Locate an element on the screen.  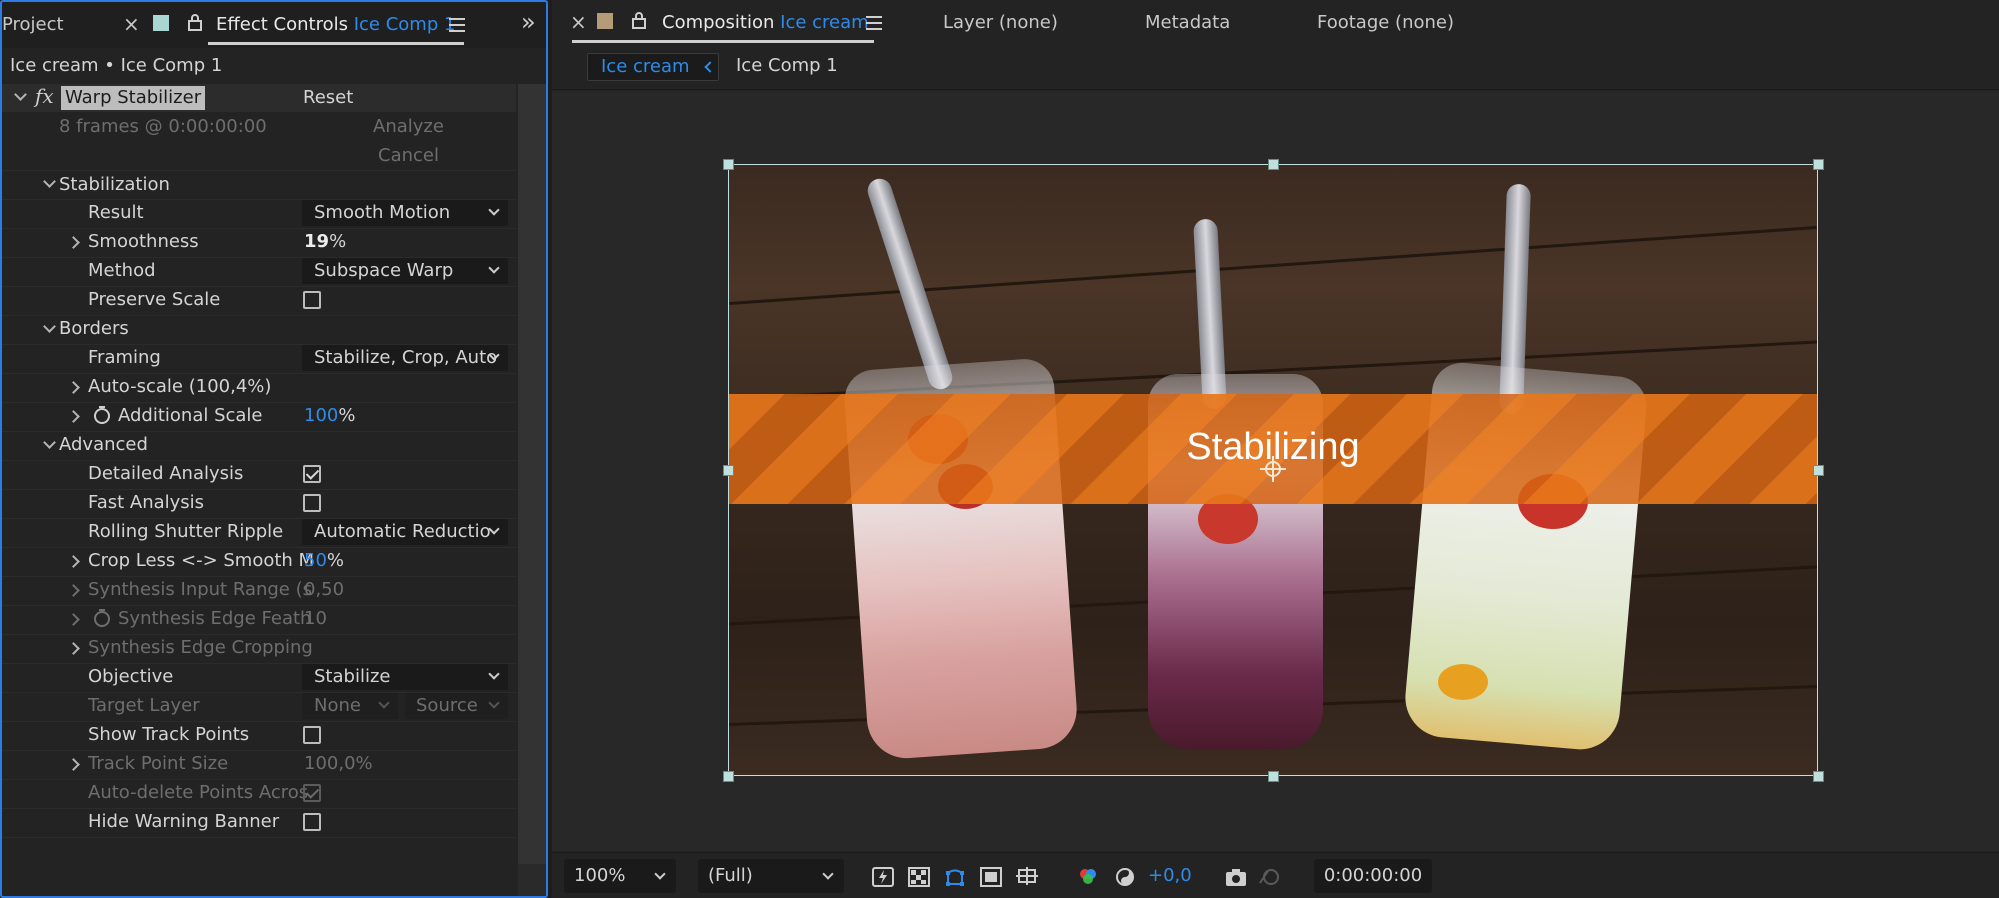
grid-guides-icon is located at coordinates (1027, 877).